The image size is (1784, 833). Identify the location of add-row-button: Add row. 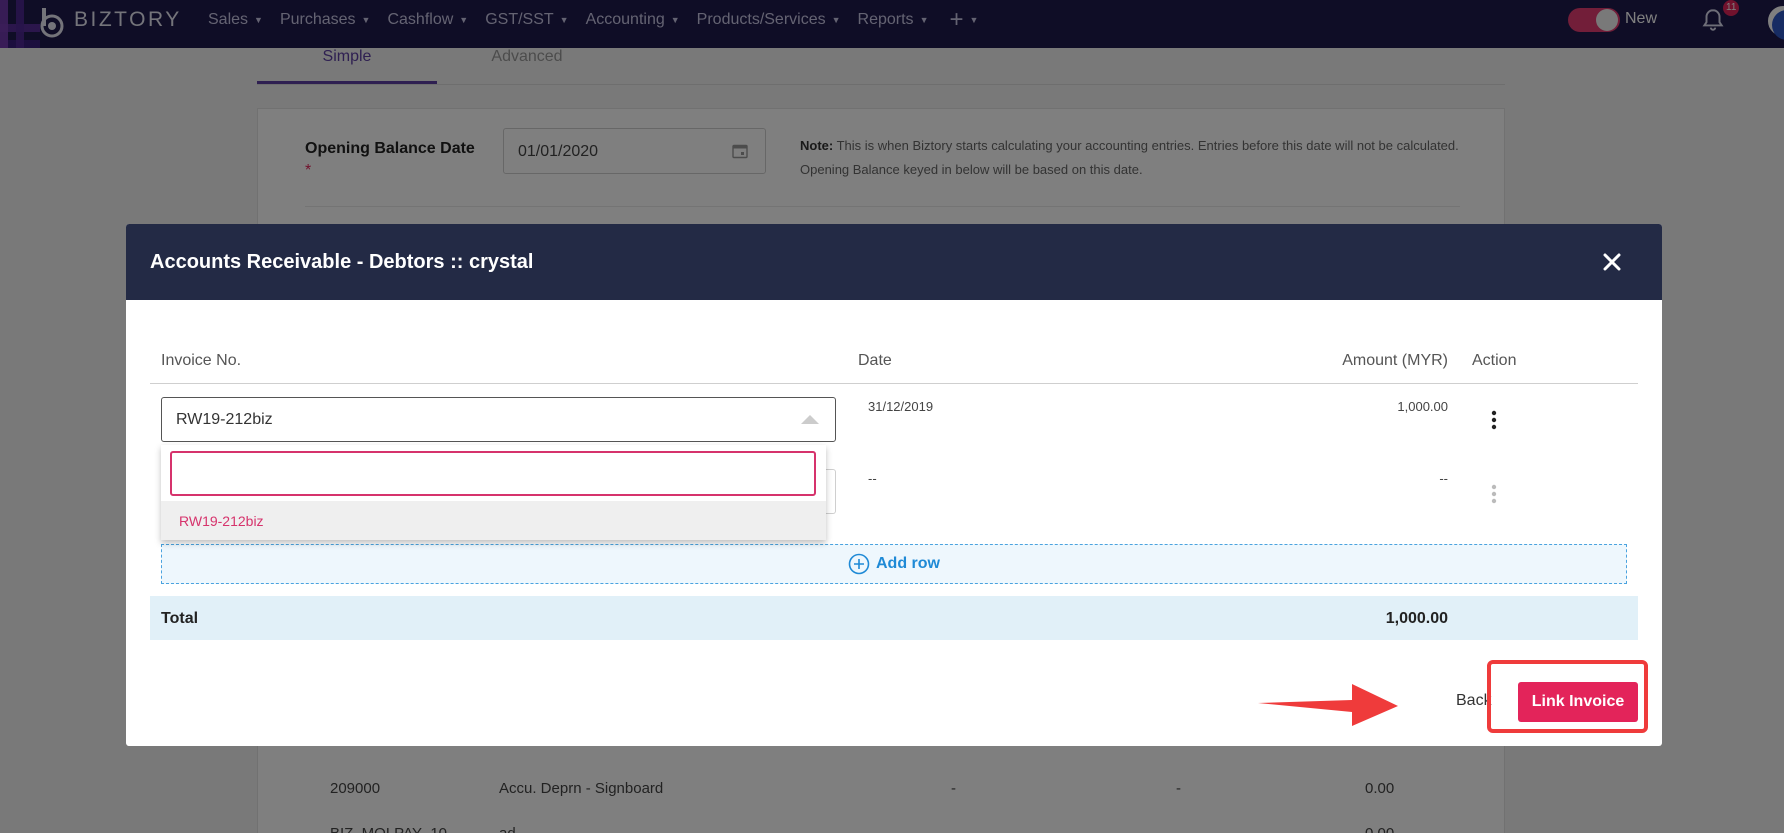
(894, 564).